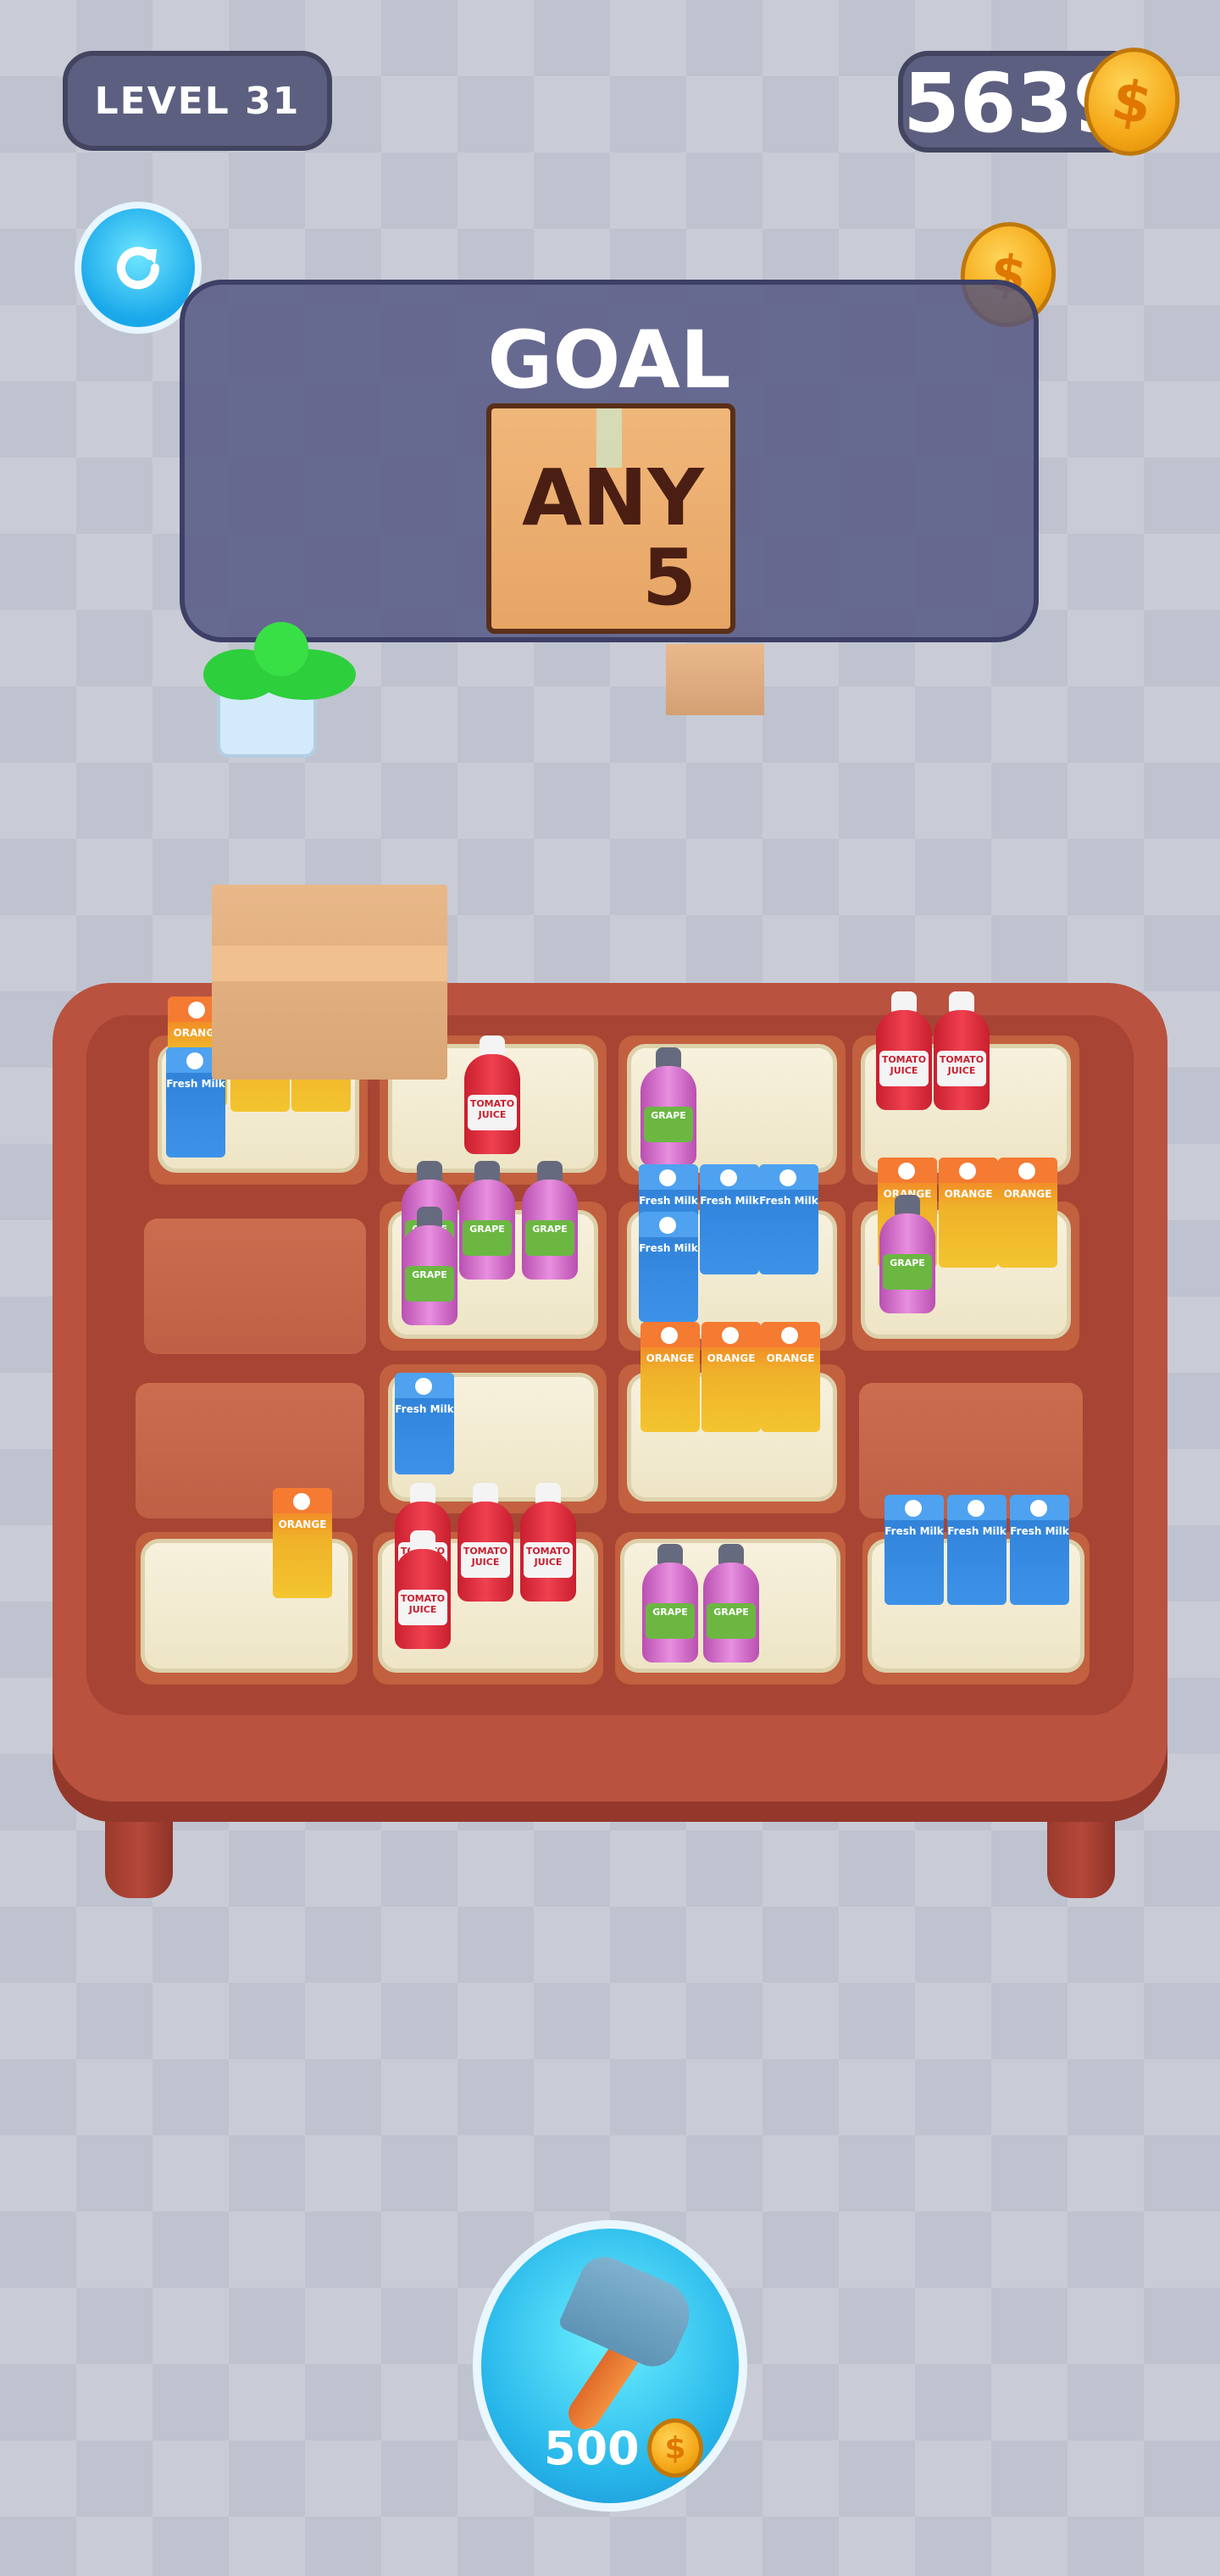 This screenshot has height=2576, width=1220. I want to click on goal-panel: GOAL ANY 5, so click(609, 461).